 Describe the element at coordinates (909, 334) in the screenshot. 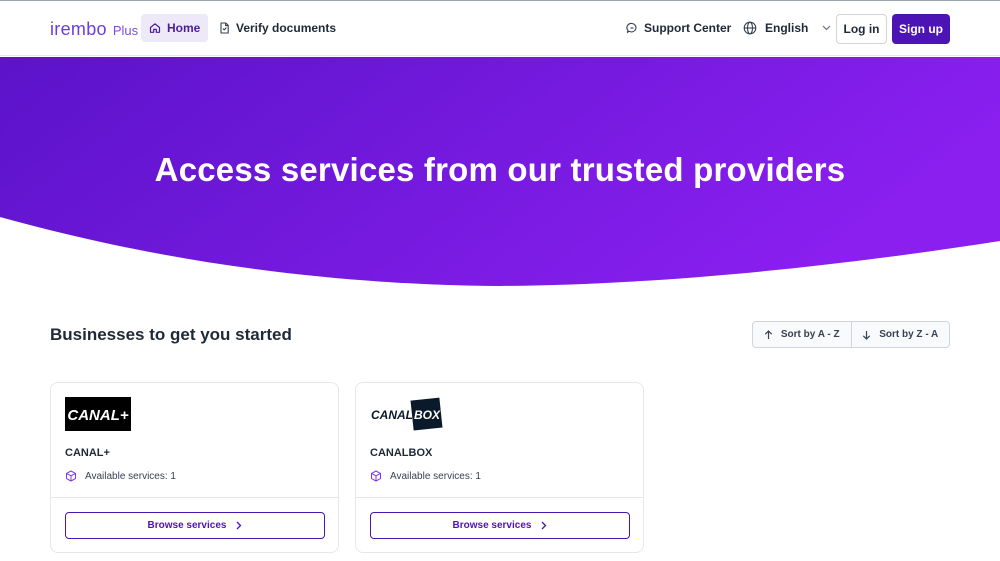

I see `sort-z-a-label: Sort by Z - A` at that location.